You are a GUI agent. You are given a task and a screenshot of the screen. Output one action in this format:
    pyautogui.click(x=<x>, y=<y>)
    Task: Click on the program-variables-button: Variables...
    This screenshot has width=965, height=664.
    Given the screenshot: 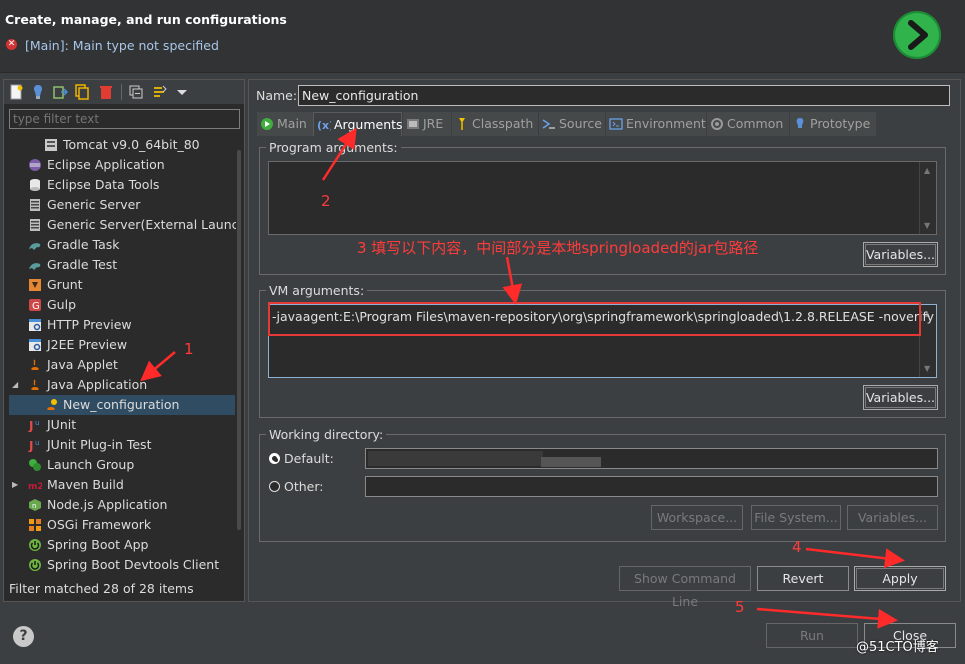 What is the action you would take?
    pyautogui.click(x=900, y=254)
    